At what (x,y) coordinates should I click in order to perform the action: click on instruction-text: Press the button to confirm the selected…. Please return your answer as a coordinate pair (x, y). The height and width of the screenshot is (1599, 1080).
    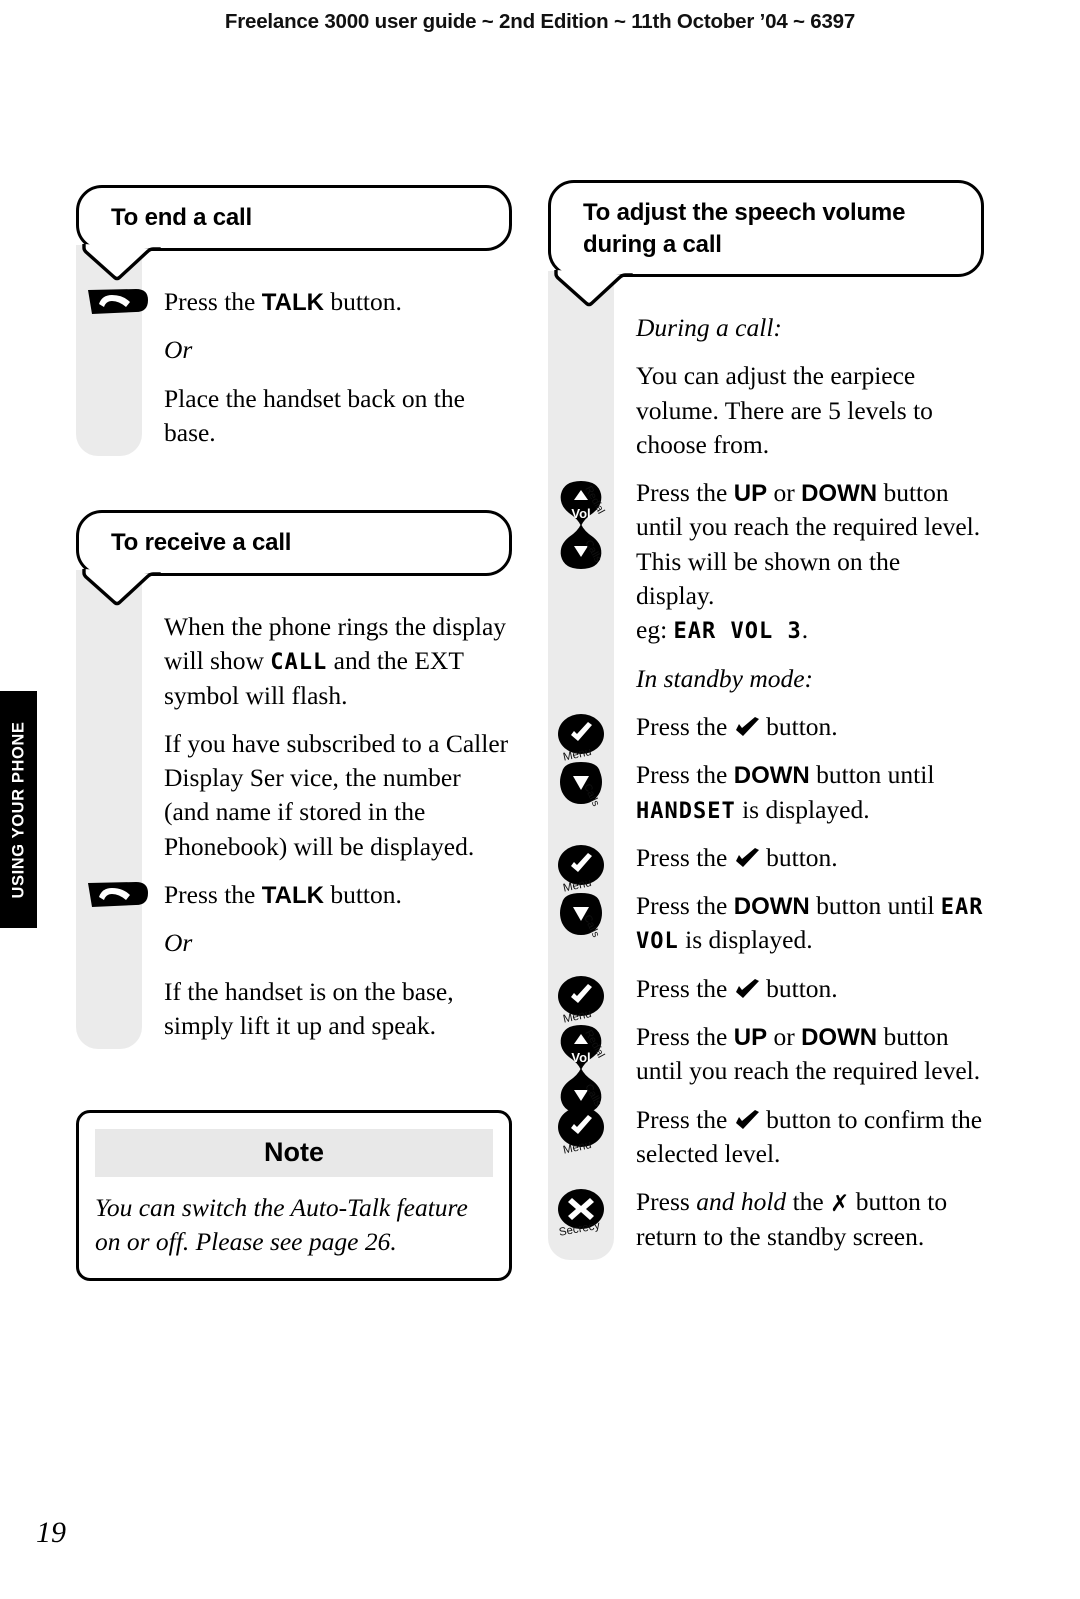
    Looking at the image, I should click on (809, 1136).